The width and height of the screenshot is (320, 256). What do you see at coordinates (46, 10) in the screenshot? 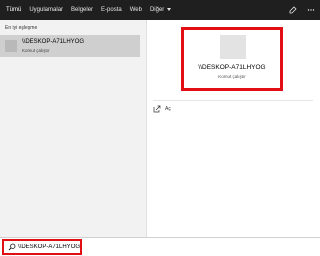
I see `tab-apps: Uygulamalar` at bounding box center [46, 10].